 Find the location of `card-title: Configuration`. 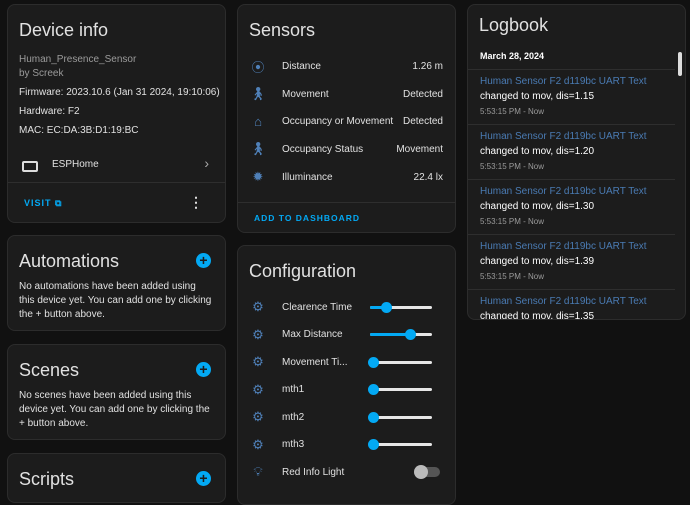

card-title: Configuration is located at coordinates (303, 271).